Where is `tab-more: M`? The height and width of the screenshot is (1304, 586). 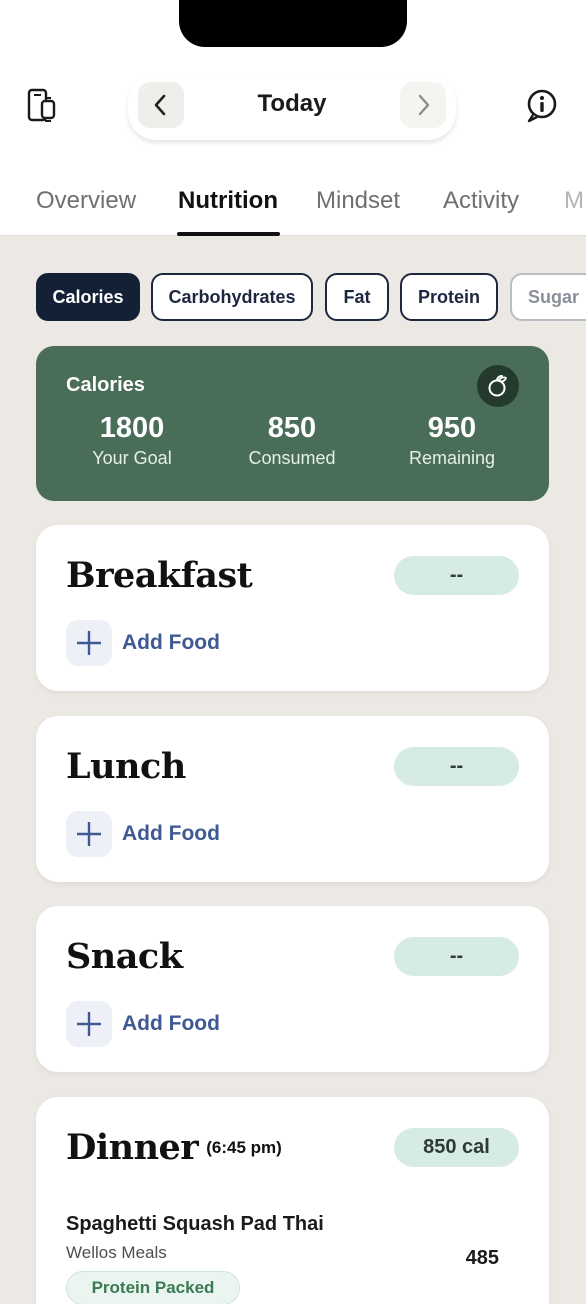
tab-more: M is located at coordinates (574, 201).